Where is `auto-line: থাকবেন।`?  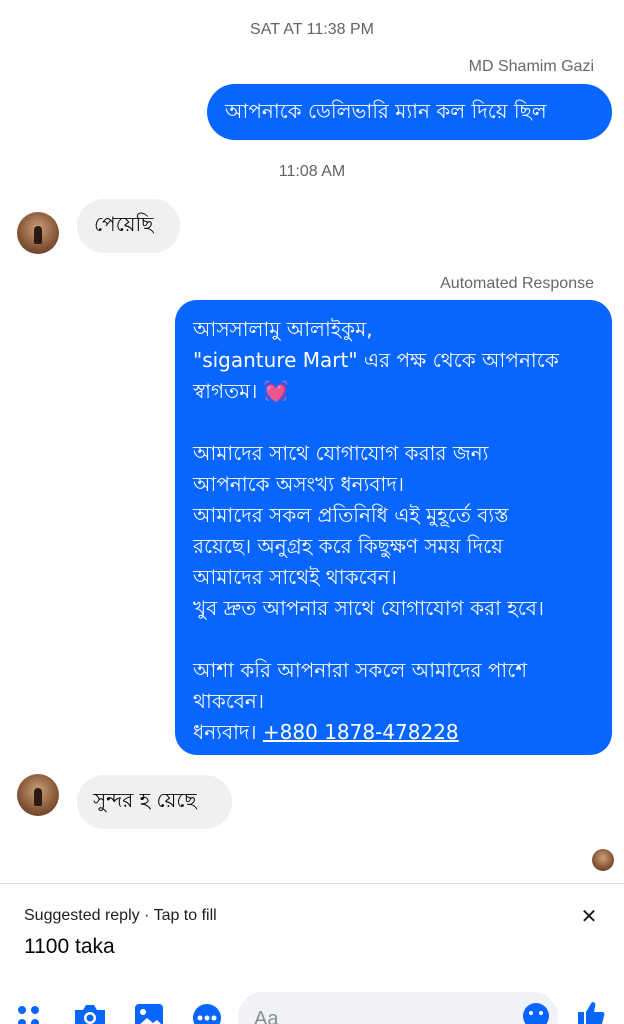 auto-line: থাকবেন। is located at coordinates (229, 701).